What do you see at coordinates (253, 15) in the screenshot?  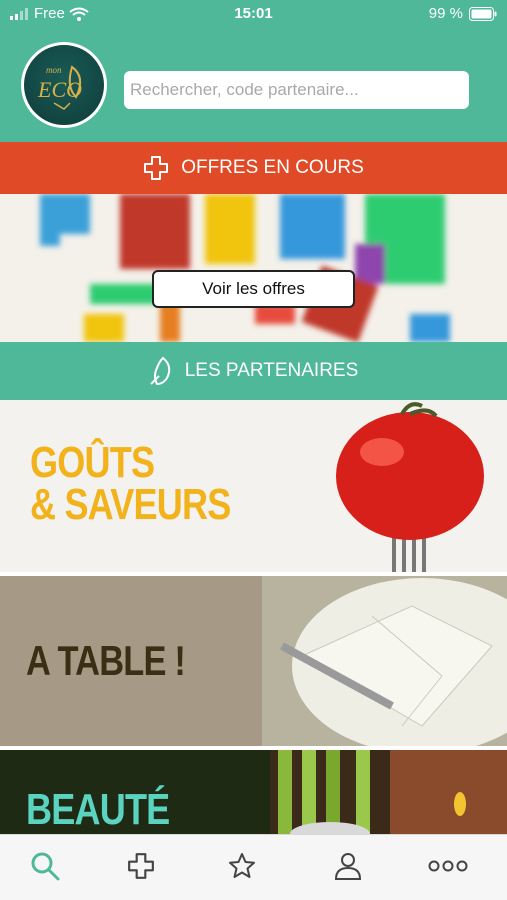 I see `status-bar: Free 15:01 99 %` at bounding box center [253, 15].